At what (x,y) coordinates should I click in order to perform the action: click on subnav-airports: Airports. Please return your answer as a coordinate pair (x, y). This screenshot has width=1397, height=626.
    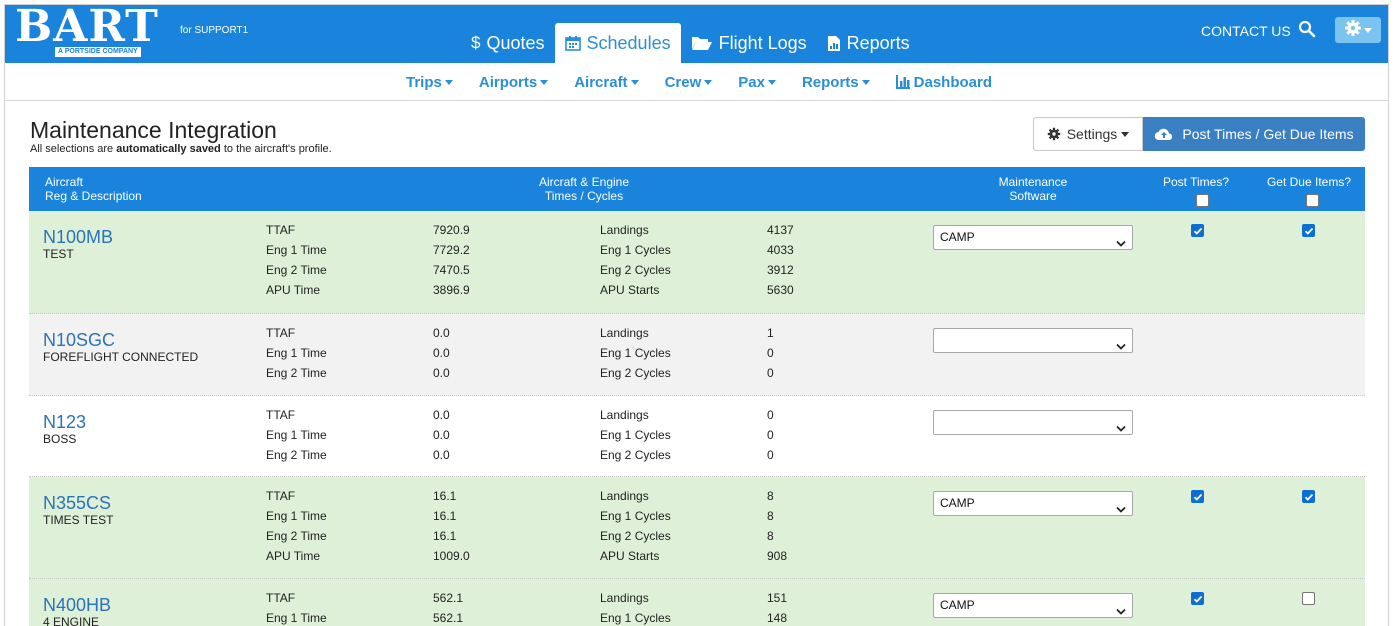
    Looking at the image, I should click on (513, 82).